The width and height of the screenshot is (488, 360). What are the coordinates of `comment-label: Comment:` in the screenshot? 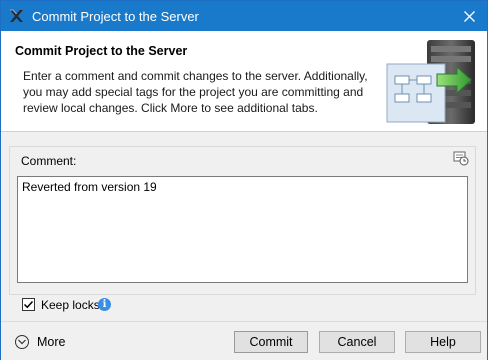 It's located at (49, 161).